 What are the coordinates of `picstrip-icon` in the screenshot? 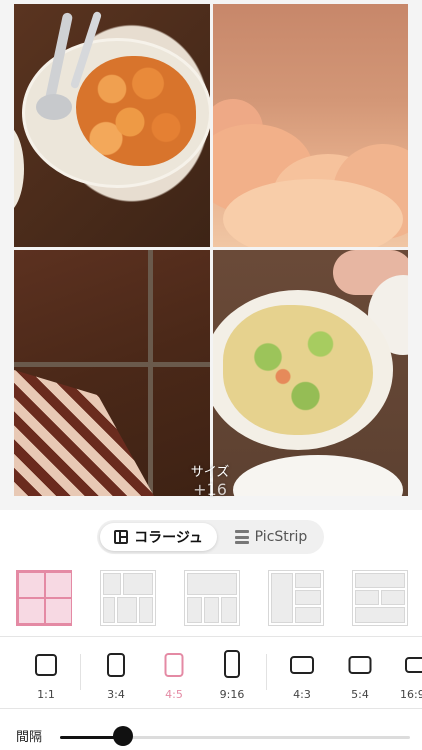 It's located at (241, 537).